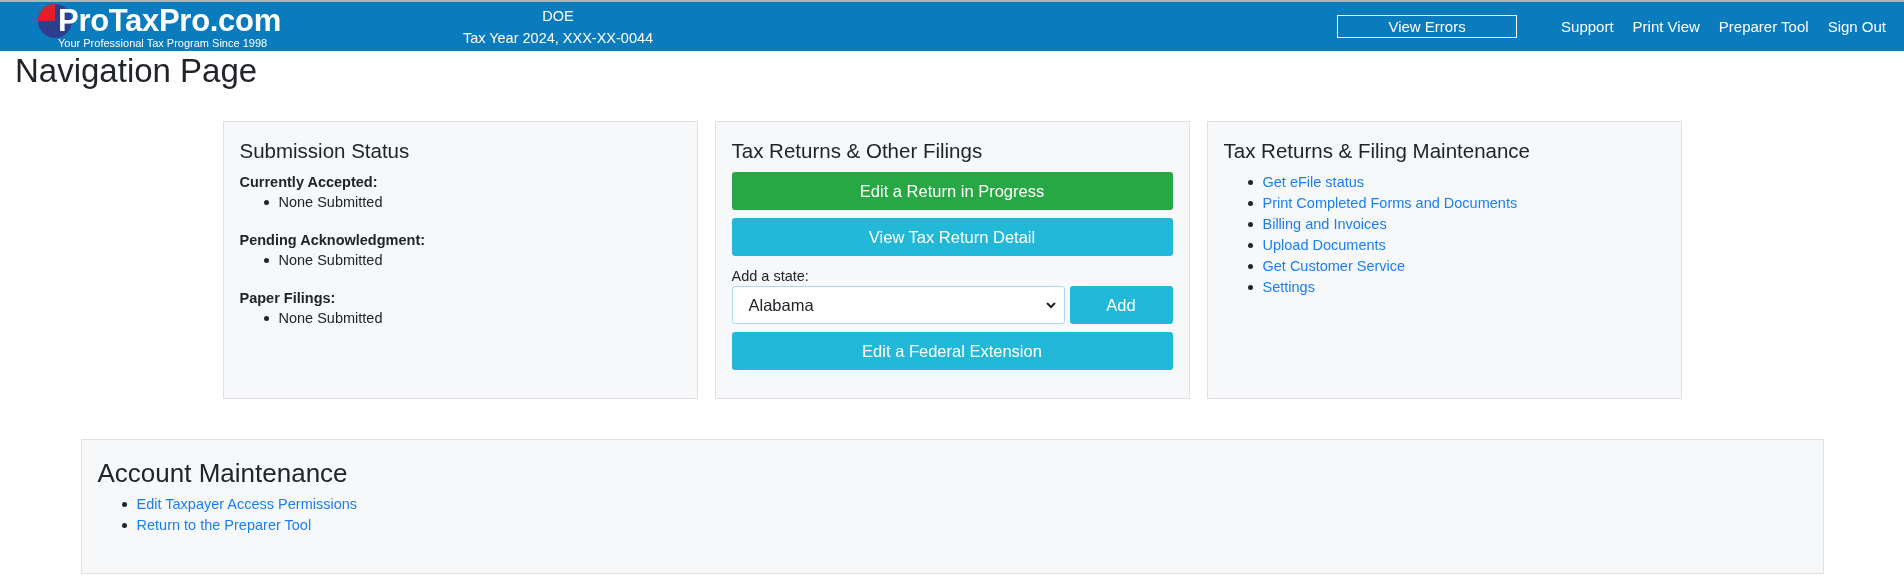  What do you see at coordinates (952, 351) in the screenshot?
I see `extension-button: Edit a Federal Extension` at bounding box center [952, 351].